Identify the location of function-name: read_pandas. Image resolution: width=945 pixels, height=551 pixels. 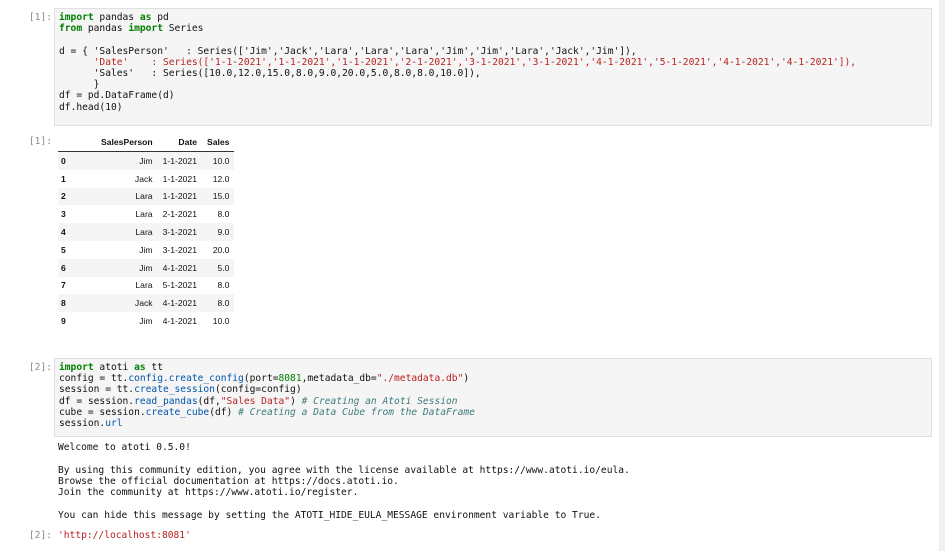
(166, 401).